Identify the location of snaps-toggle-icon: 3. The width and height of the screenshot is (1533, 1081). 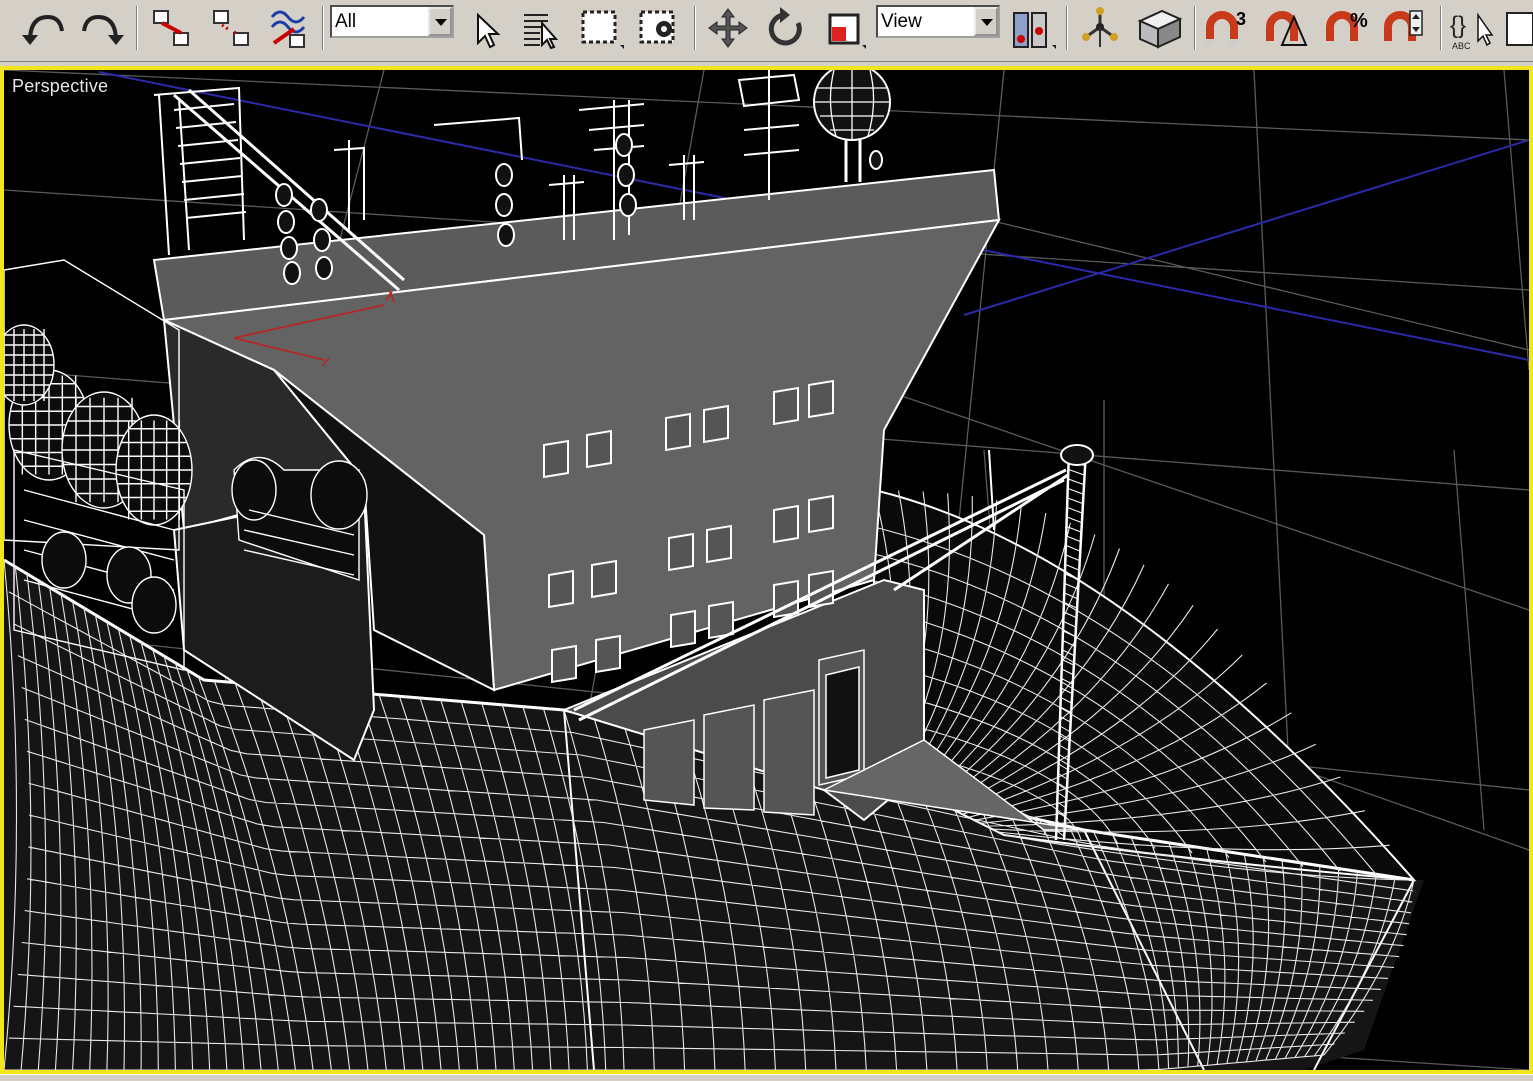
(1226, 27).